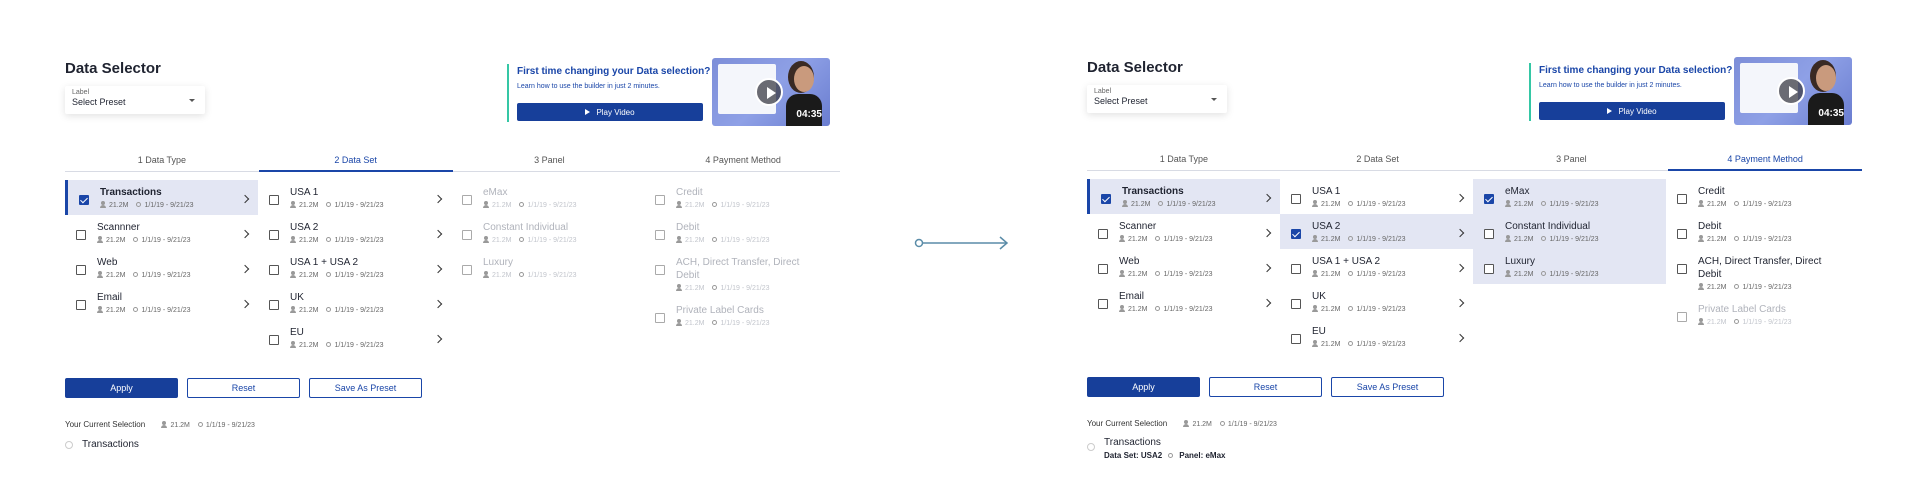 The width and height of the screenshot is (1920, 483). I want to click on item-dates: 1/1/19 - 9/21/23, so click(745, 323).